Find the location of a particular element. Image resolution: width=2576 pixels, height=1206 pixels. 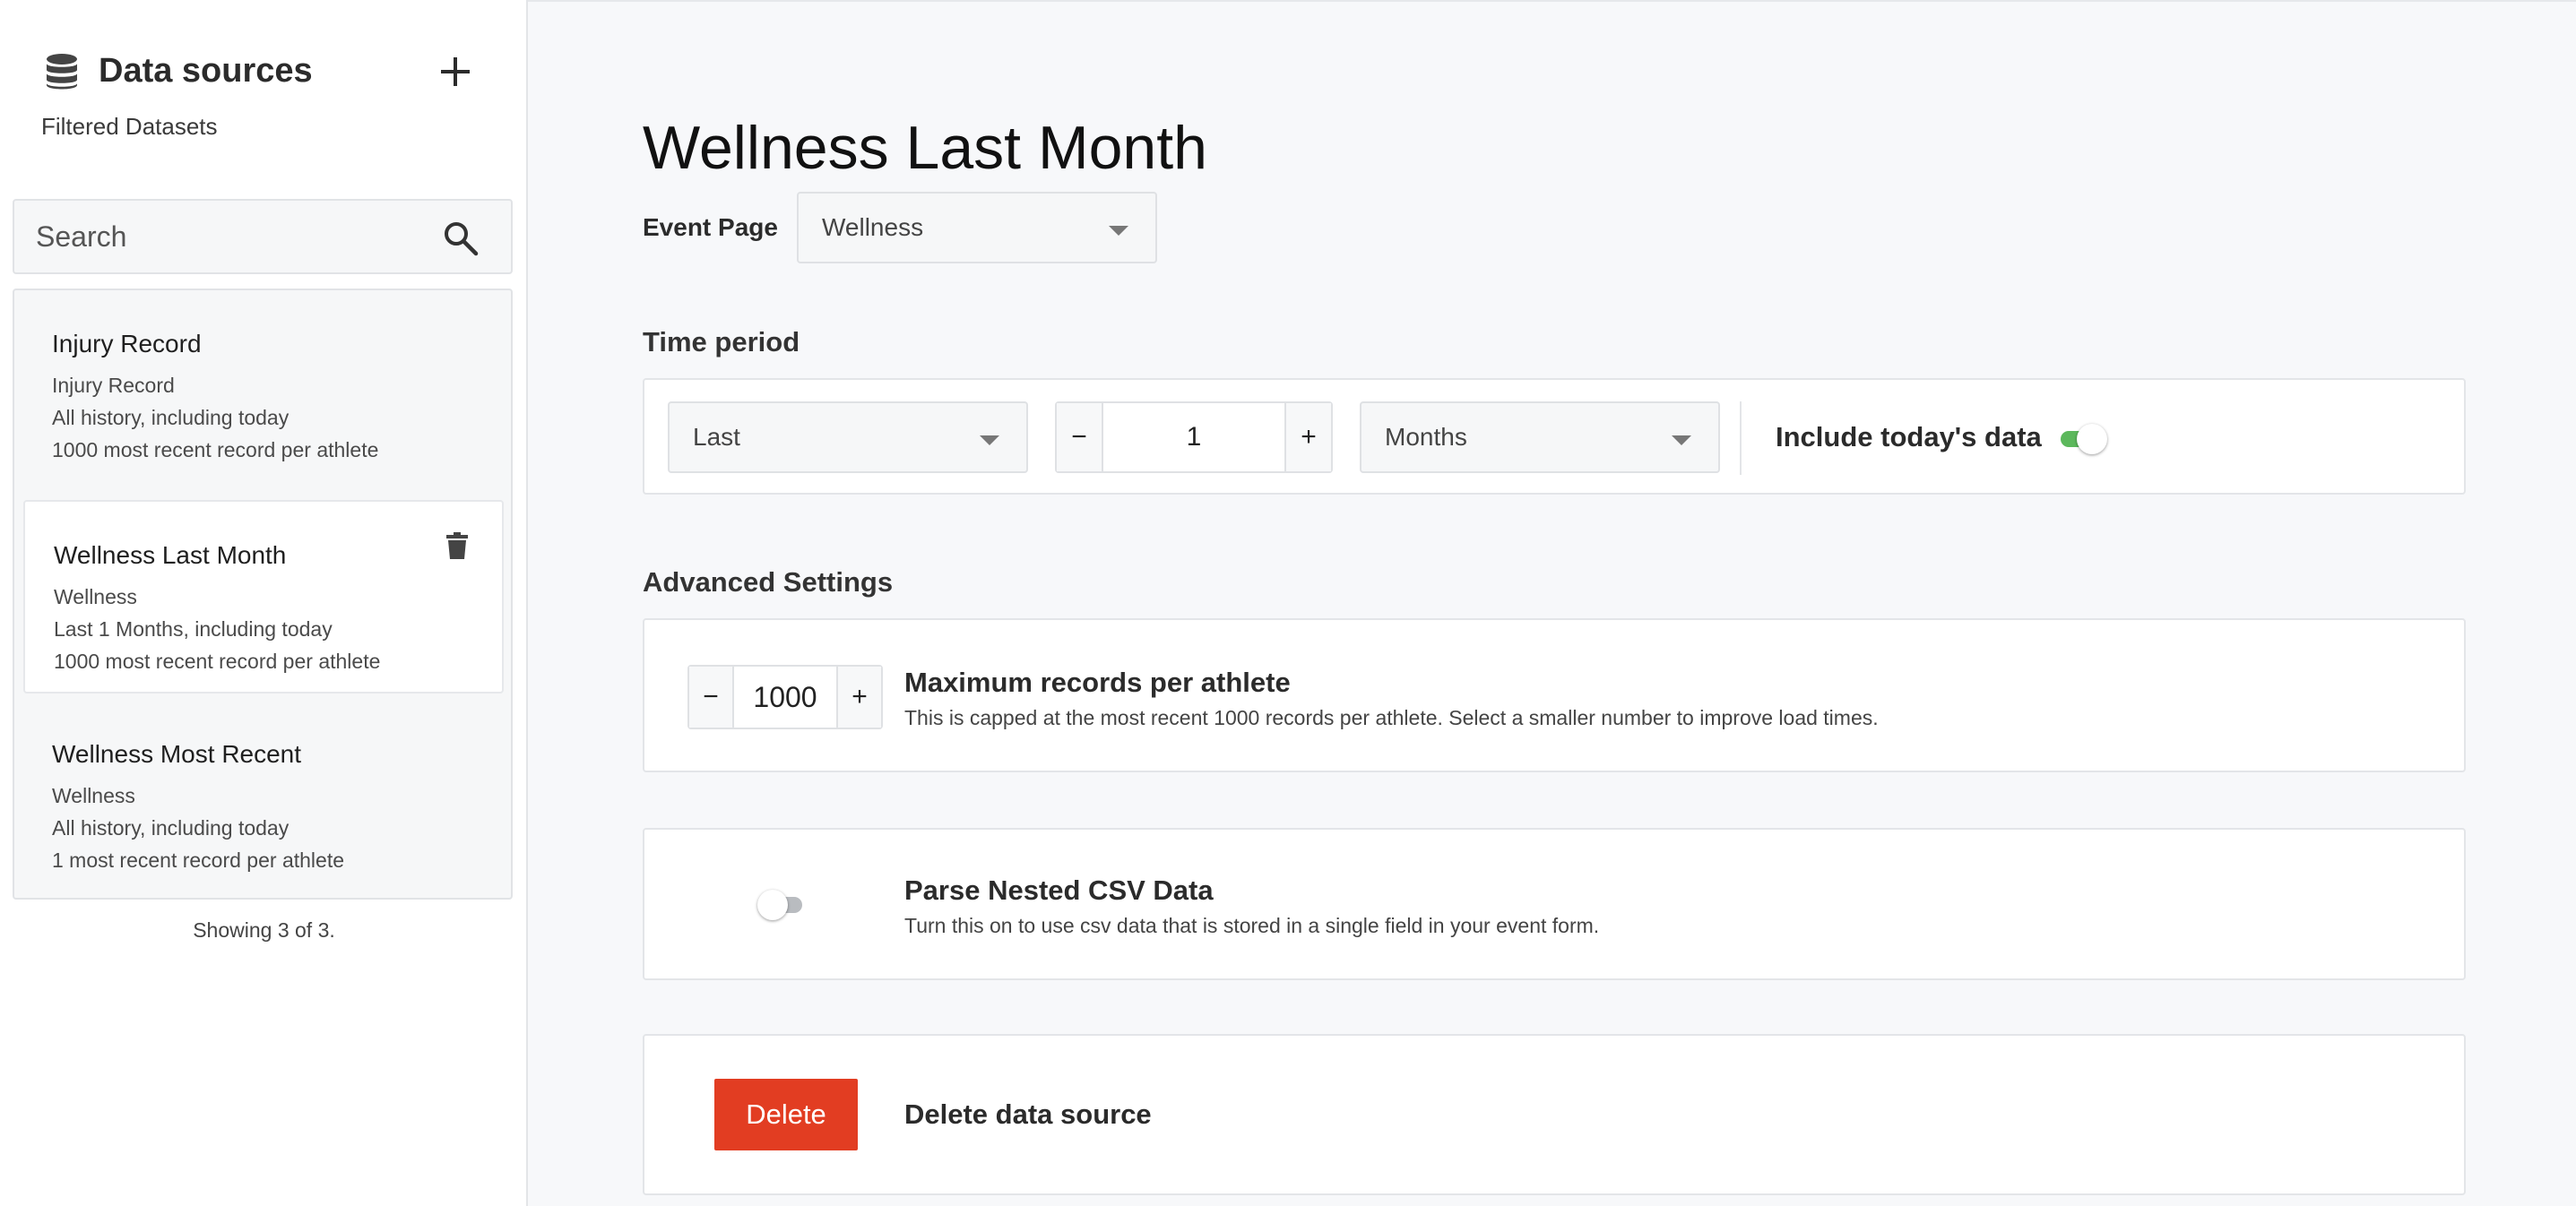

search-input is located at coordinates (220, 236).